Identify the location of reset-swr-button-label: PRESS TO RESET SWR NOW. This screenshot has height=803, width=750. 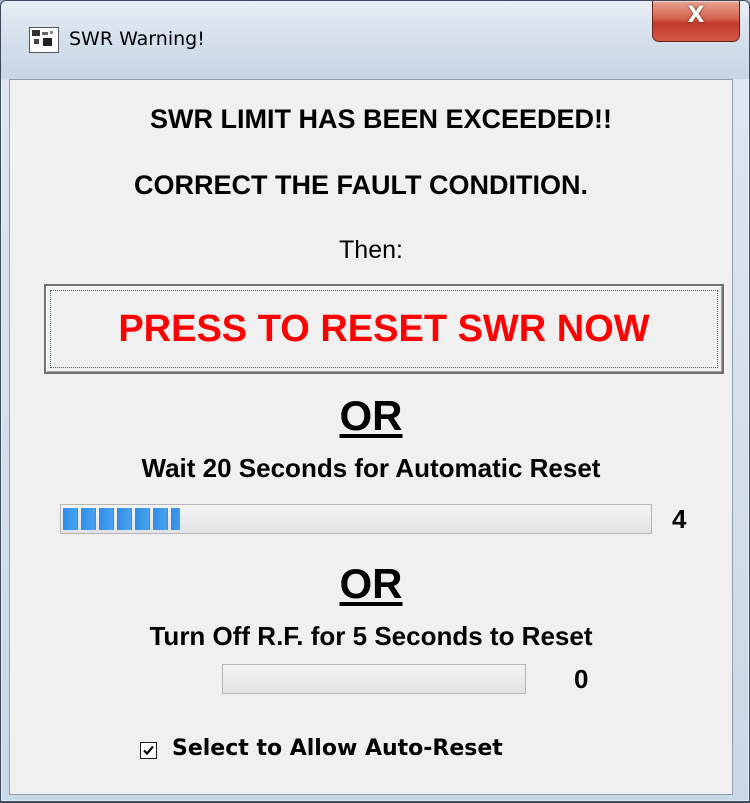
(384, 329).